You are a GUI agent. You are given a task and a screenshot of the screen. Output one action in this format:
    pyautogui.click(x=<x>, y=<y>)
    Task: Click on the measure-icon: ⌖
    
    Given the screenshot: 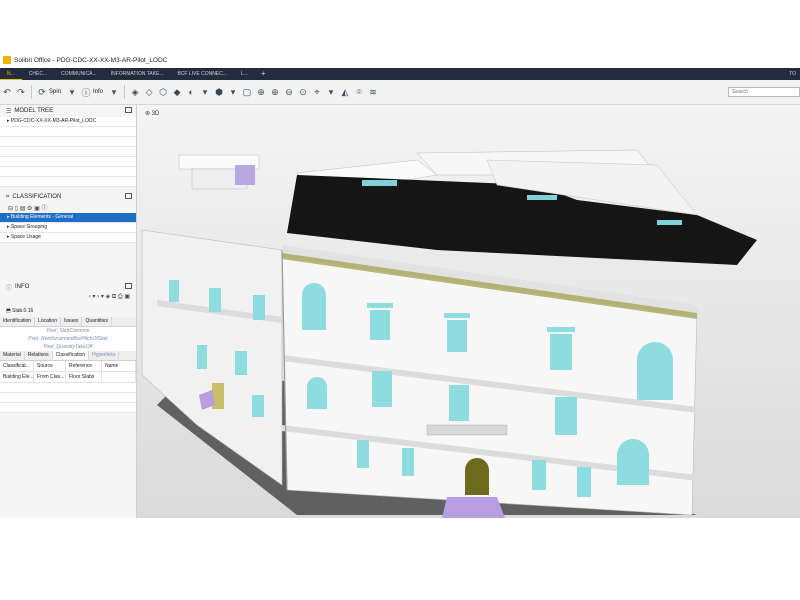 What is the action you would take?
    pyautogui.click(x=317, y=92)
    